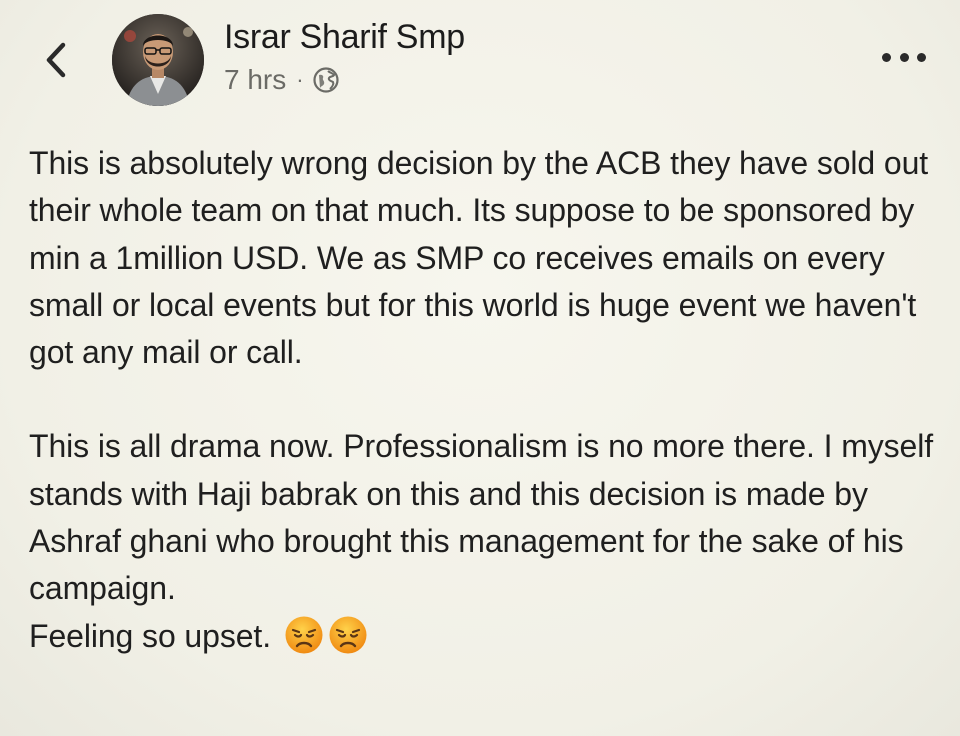 The height and width of the screenshot is (736, 960). I want to click on avatar, so click(158, 60).